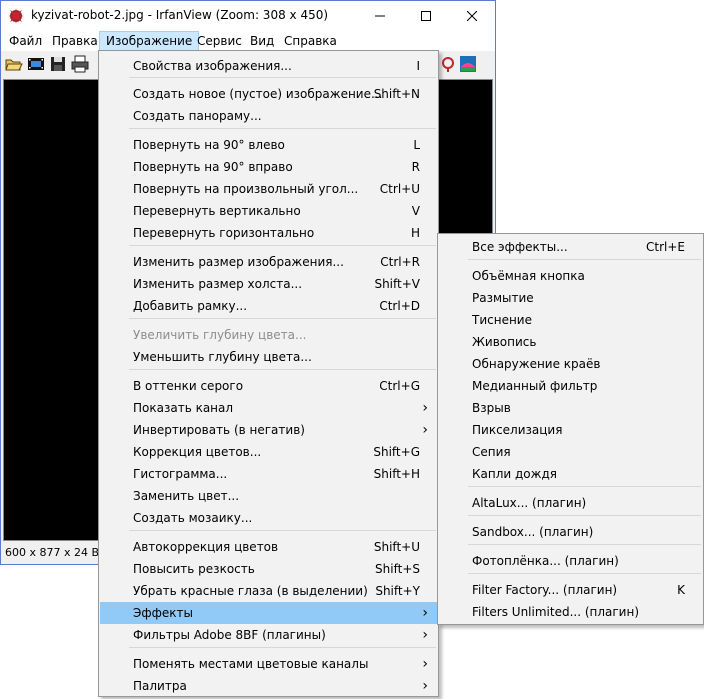 Image resolution: width=704 pixels, height=699 pixels. What do you see at coordinates (415, 211) in the screenshot?
I see `menu-item-shortcut: V` at bounding box center [415, 211].